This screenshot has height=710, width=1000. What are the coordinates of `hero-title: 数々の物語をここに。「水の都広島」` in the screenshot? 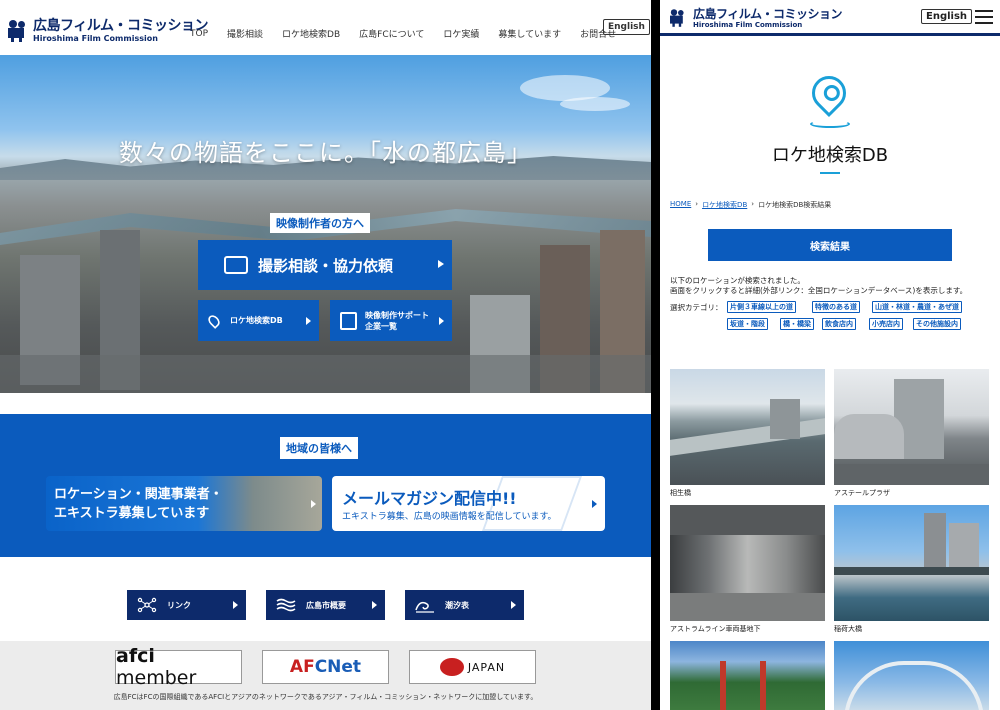 It's located at (325, 153).